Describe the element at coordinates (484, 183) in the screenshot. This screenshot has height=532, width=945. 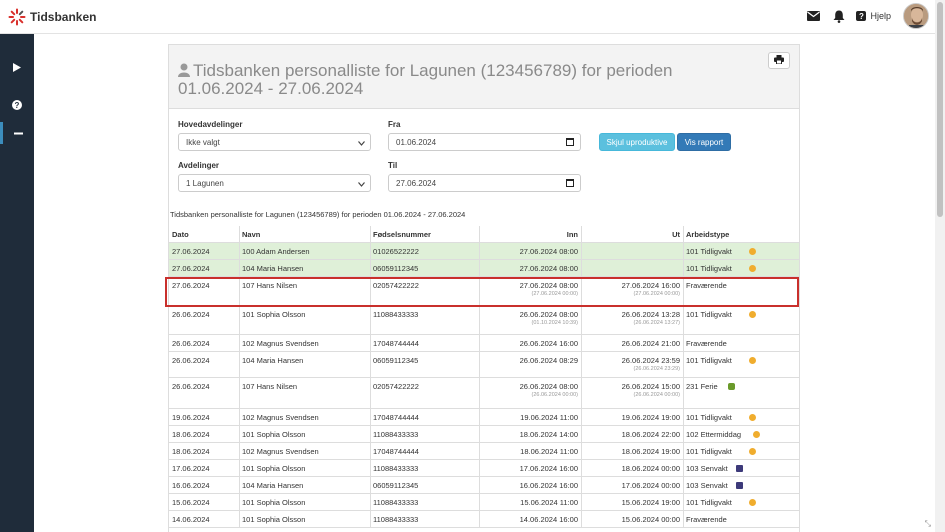
I see `til-date-input: 27.06.2024` at that location.